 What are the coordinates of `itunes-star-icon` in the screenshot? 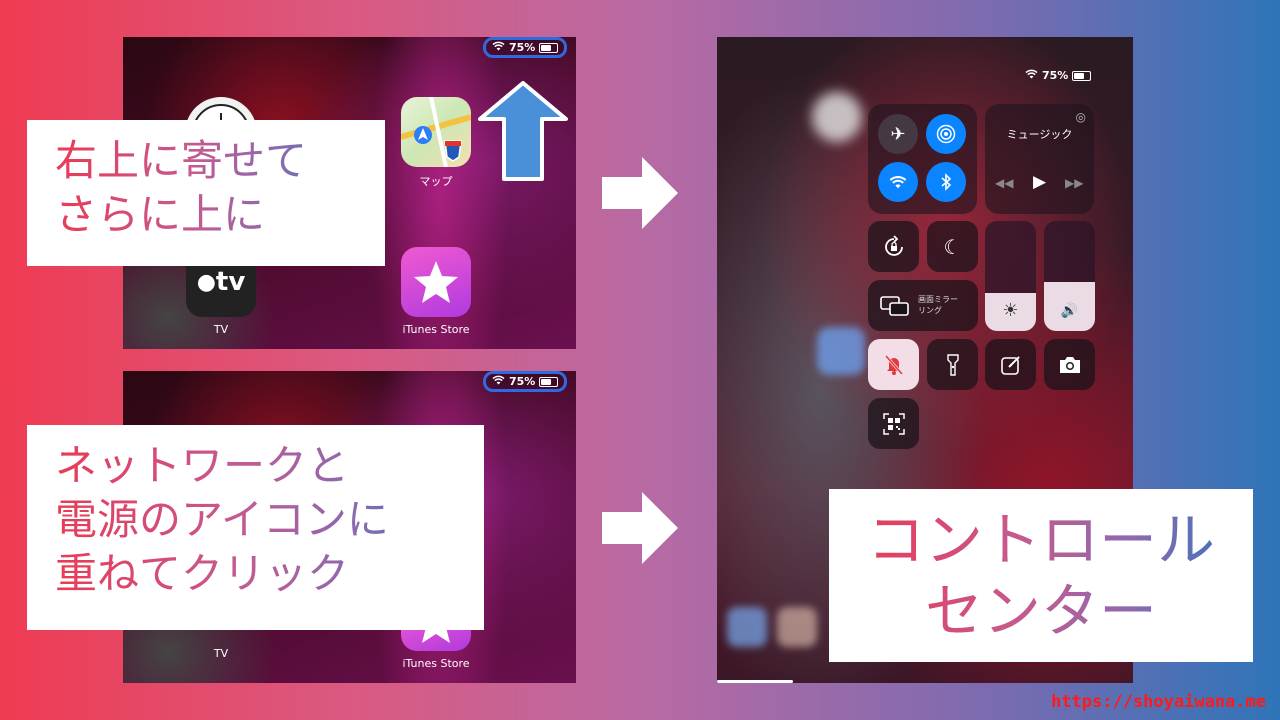 It's located at (436, 282).